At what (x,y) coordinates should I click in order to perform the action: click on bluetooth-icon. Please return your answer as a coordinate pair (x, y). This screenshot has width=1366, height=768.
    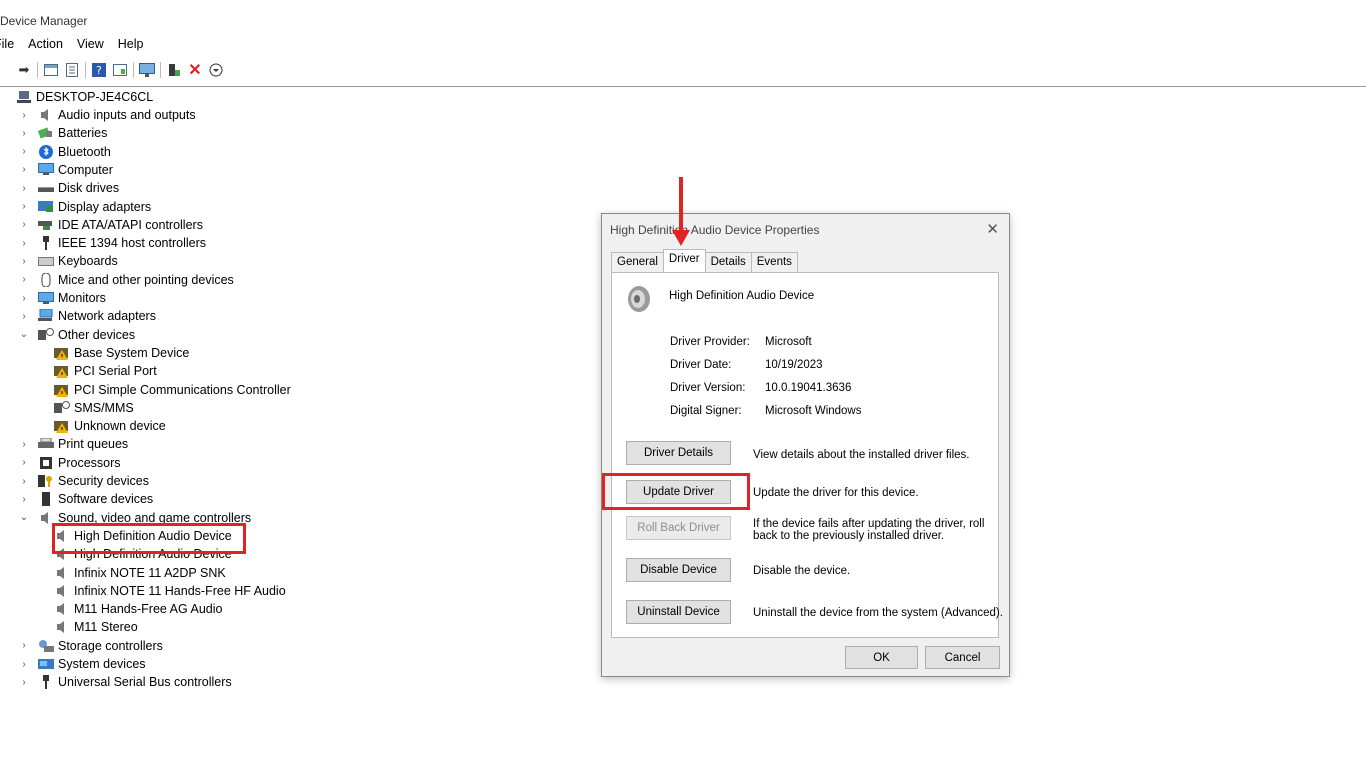
    Looking at the image, I should click on (46, 151).